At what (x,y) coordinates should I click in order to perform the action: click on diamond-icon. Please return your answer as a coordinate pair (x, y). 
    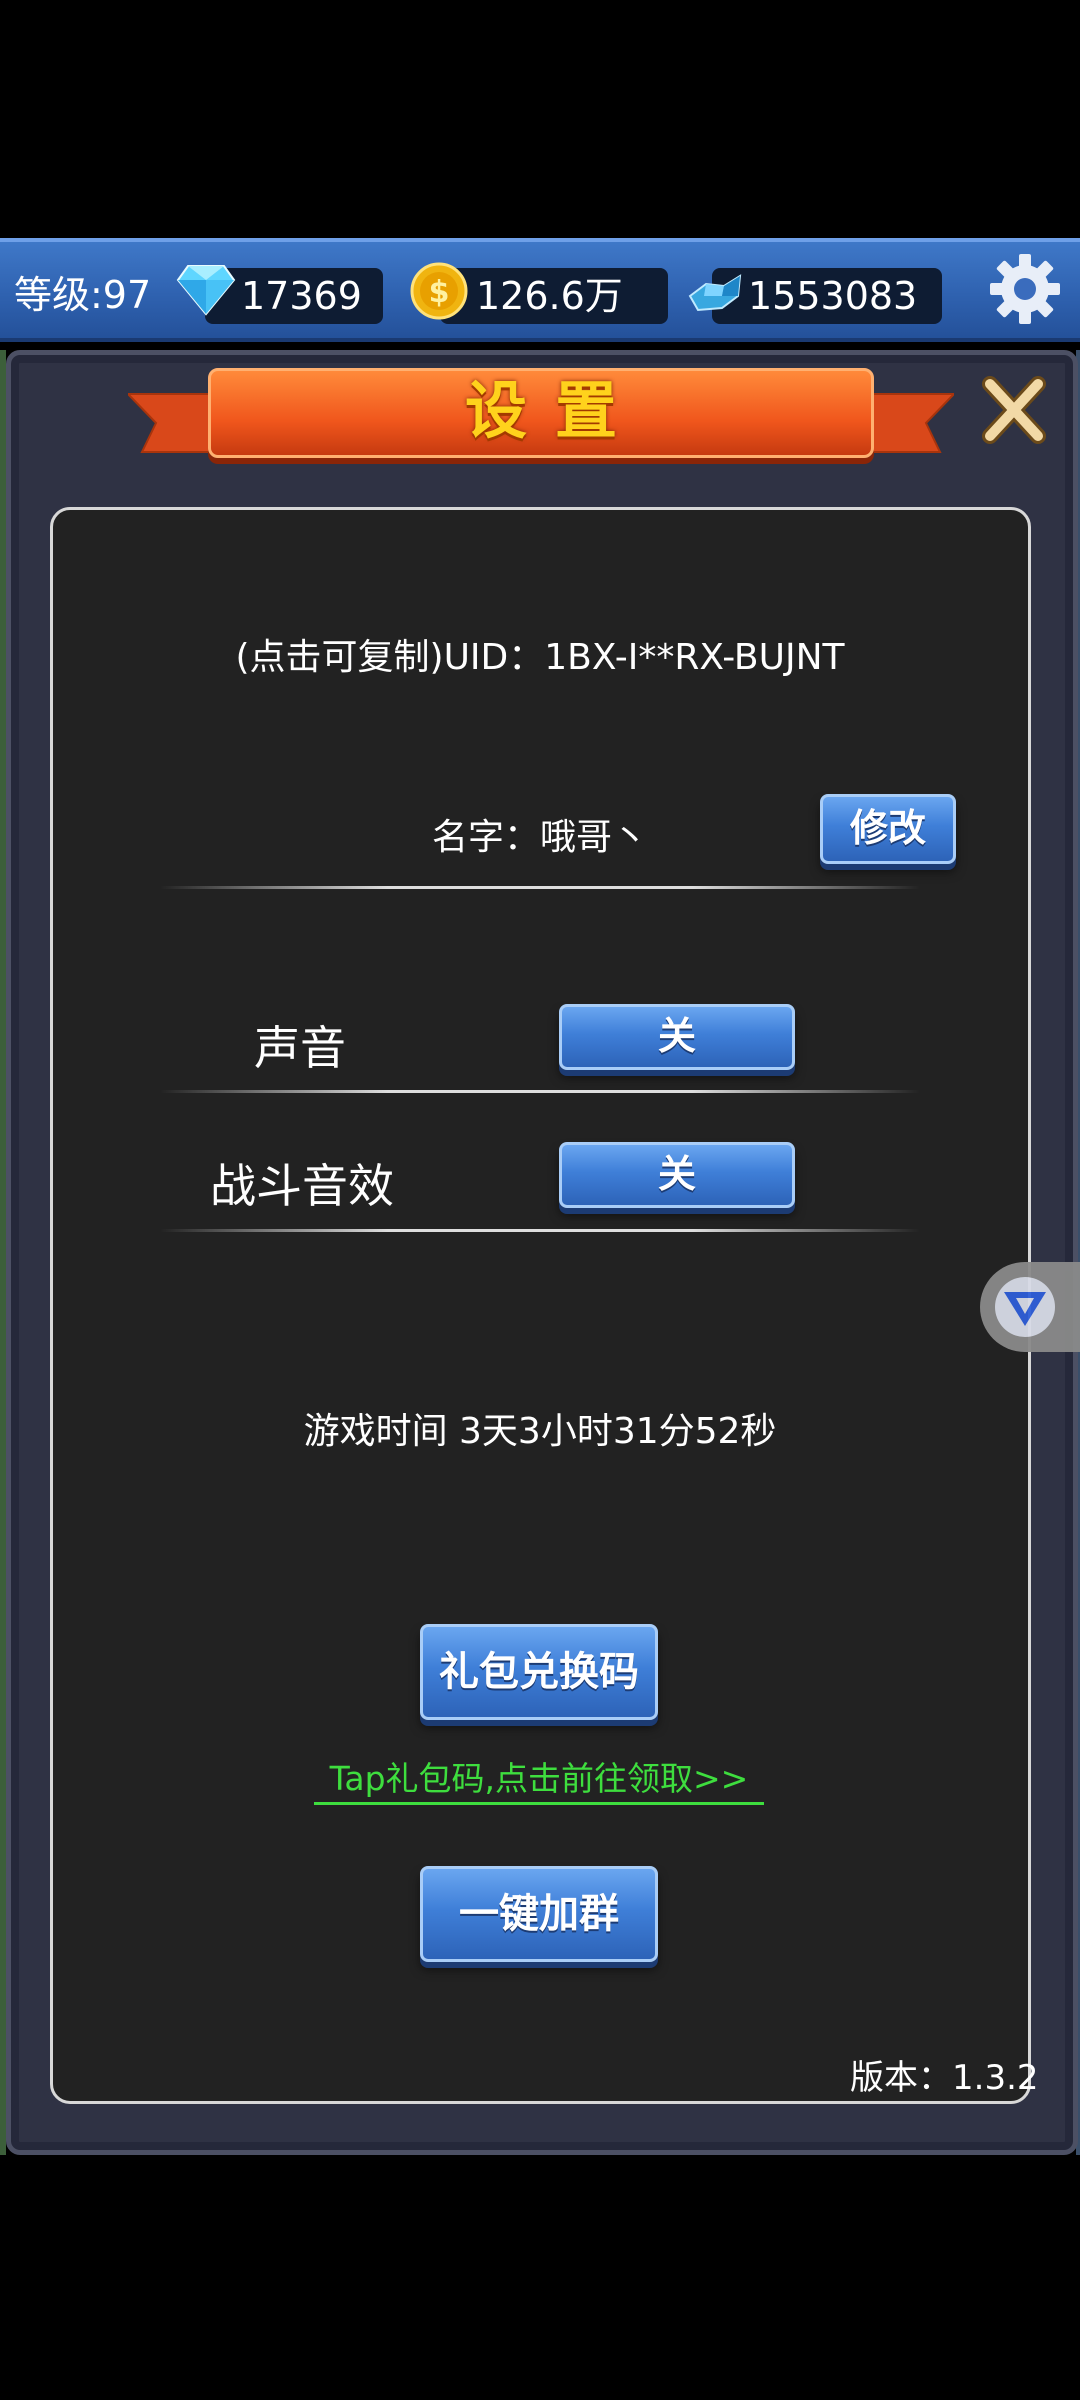
    Looking at the image, I should click on (206, 290).